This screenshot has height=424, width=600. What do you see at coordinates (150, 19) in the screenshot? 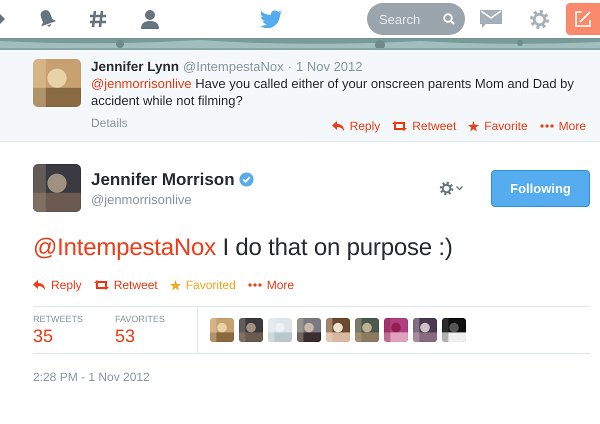
I see `person-icon` at bounding box center [150, 19].